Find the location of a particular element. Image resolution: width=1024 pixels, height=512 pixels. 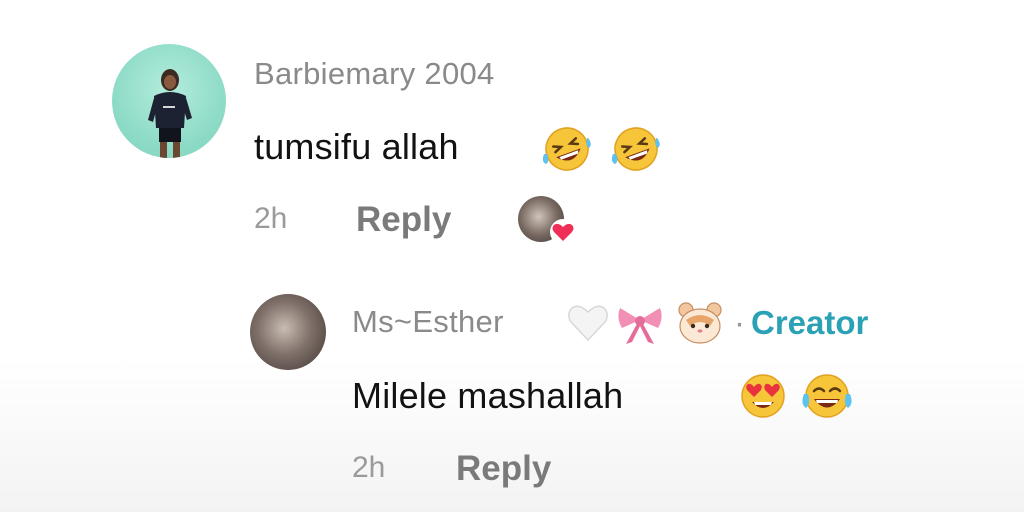

white-heart-icon is located at coordinates (588, 323).